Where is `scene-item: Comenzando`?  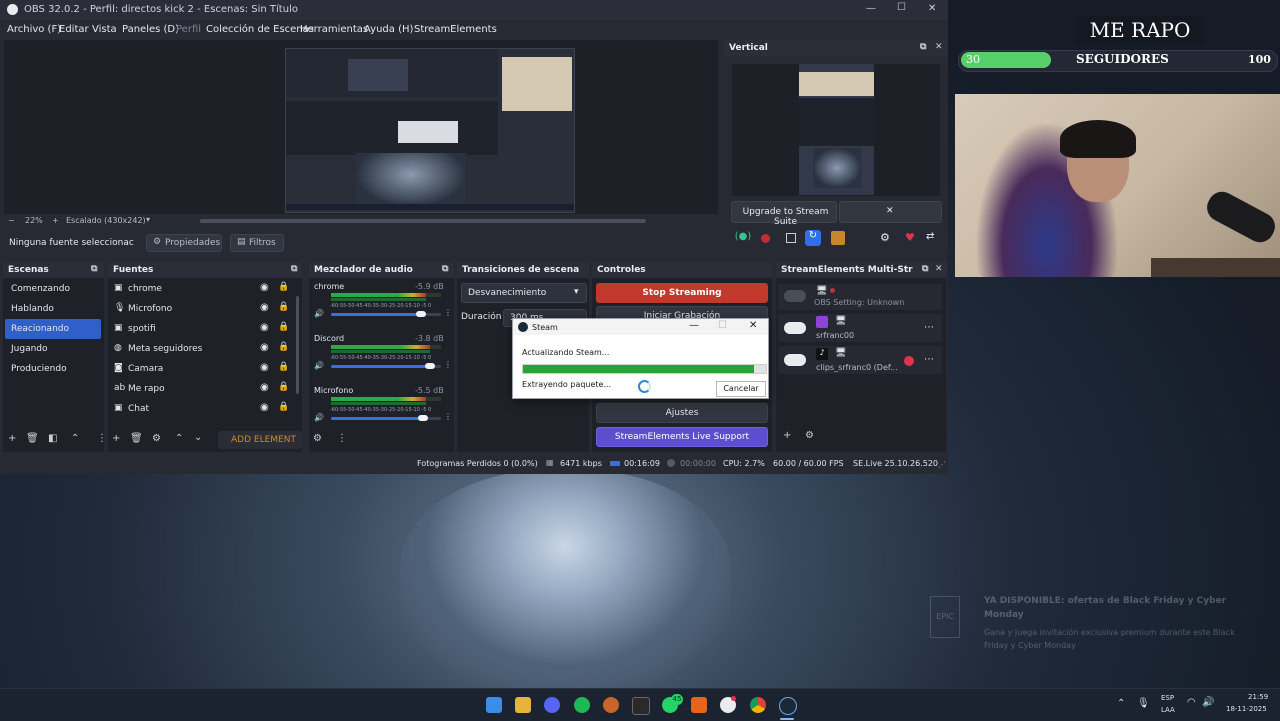 scene-item: Comenzando is located at coordinates (53, 289).